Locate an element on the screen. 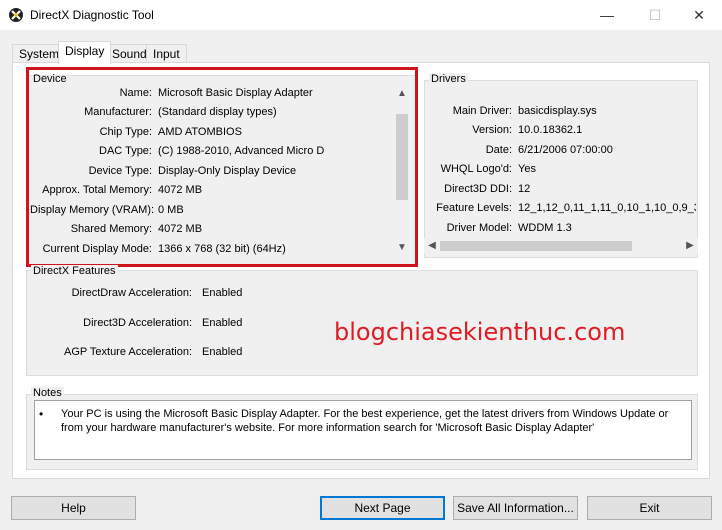  driver-label: Date: is located at coordinates (498, 150).